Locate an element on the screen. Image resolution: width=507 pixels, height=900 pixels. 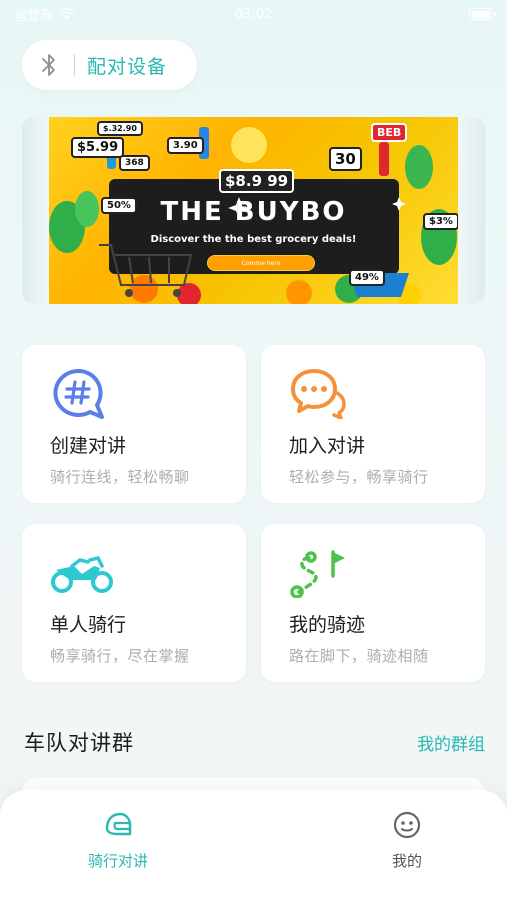
my-groups-link: 我的群组 is located at coordinates (451, 742).